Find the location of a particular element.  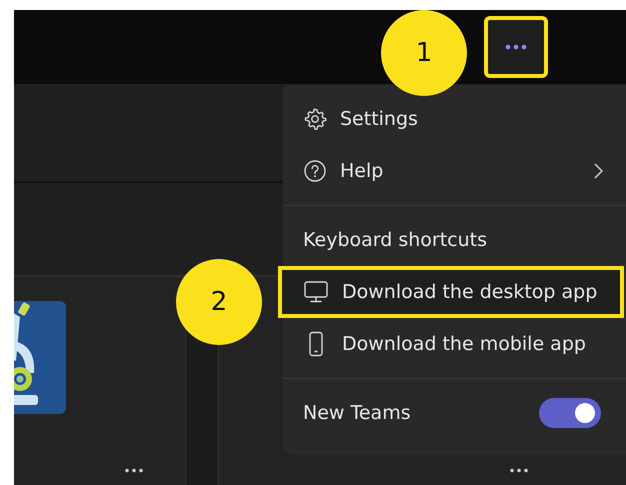

menu-item: Download the desktop app is located at coordinates (451, 292).